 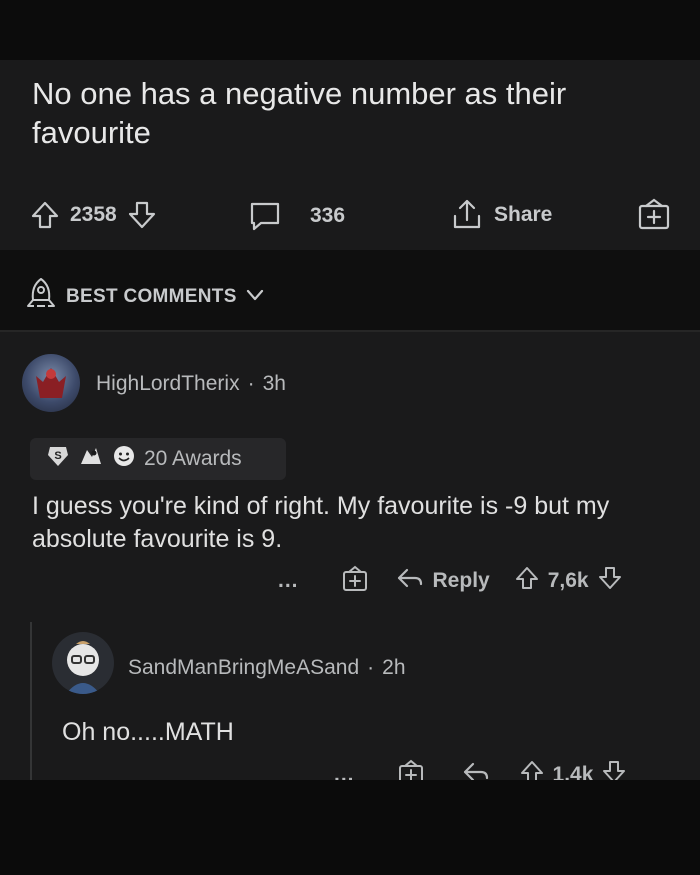 I want to click on username: HighLordTherix, so click(x=168, y=383).